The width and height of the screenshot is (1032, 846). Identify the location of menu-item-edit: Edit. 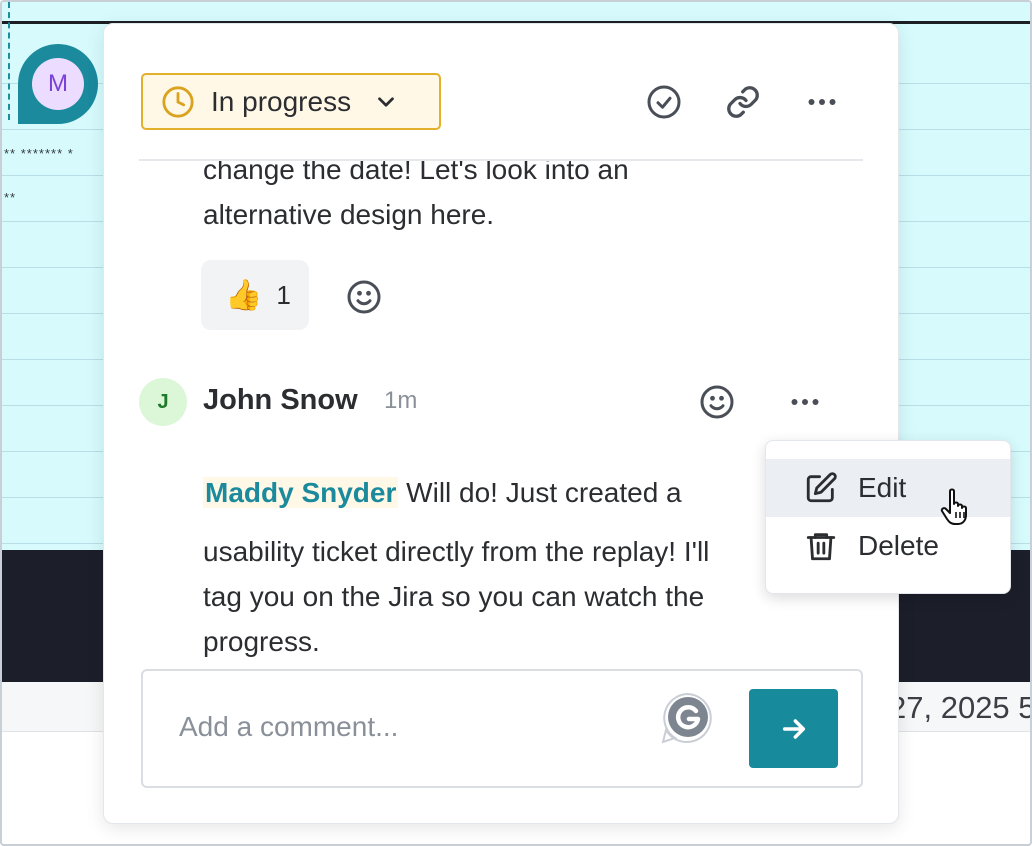
(888, 488).